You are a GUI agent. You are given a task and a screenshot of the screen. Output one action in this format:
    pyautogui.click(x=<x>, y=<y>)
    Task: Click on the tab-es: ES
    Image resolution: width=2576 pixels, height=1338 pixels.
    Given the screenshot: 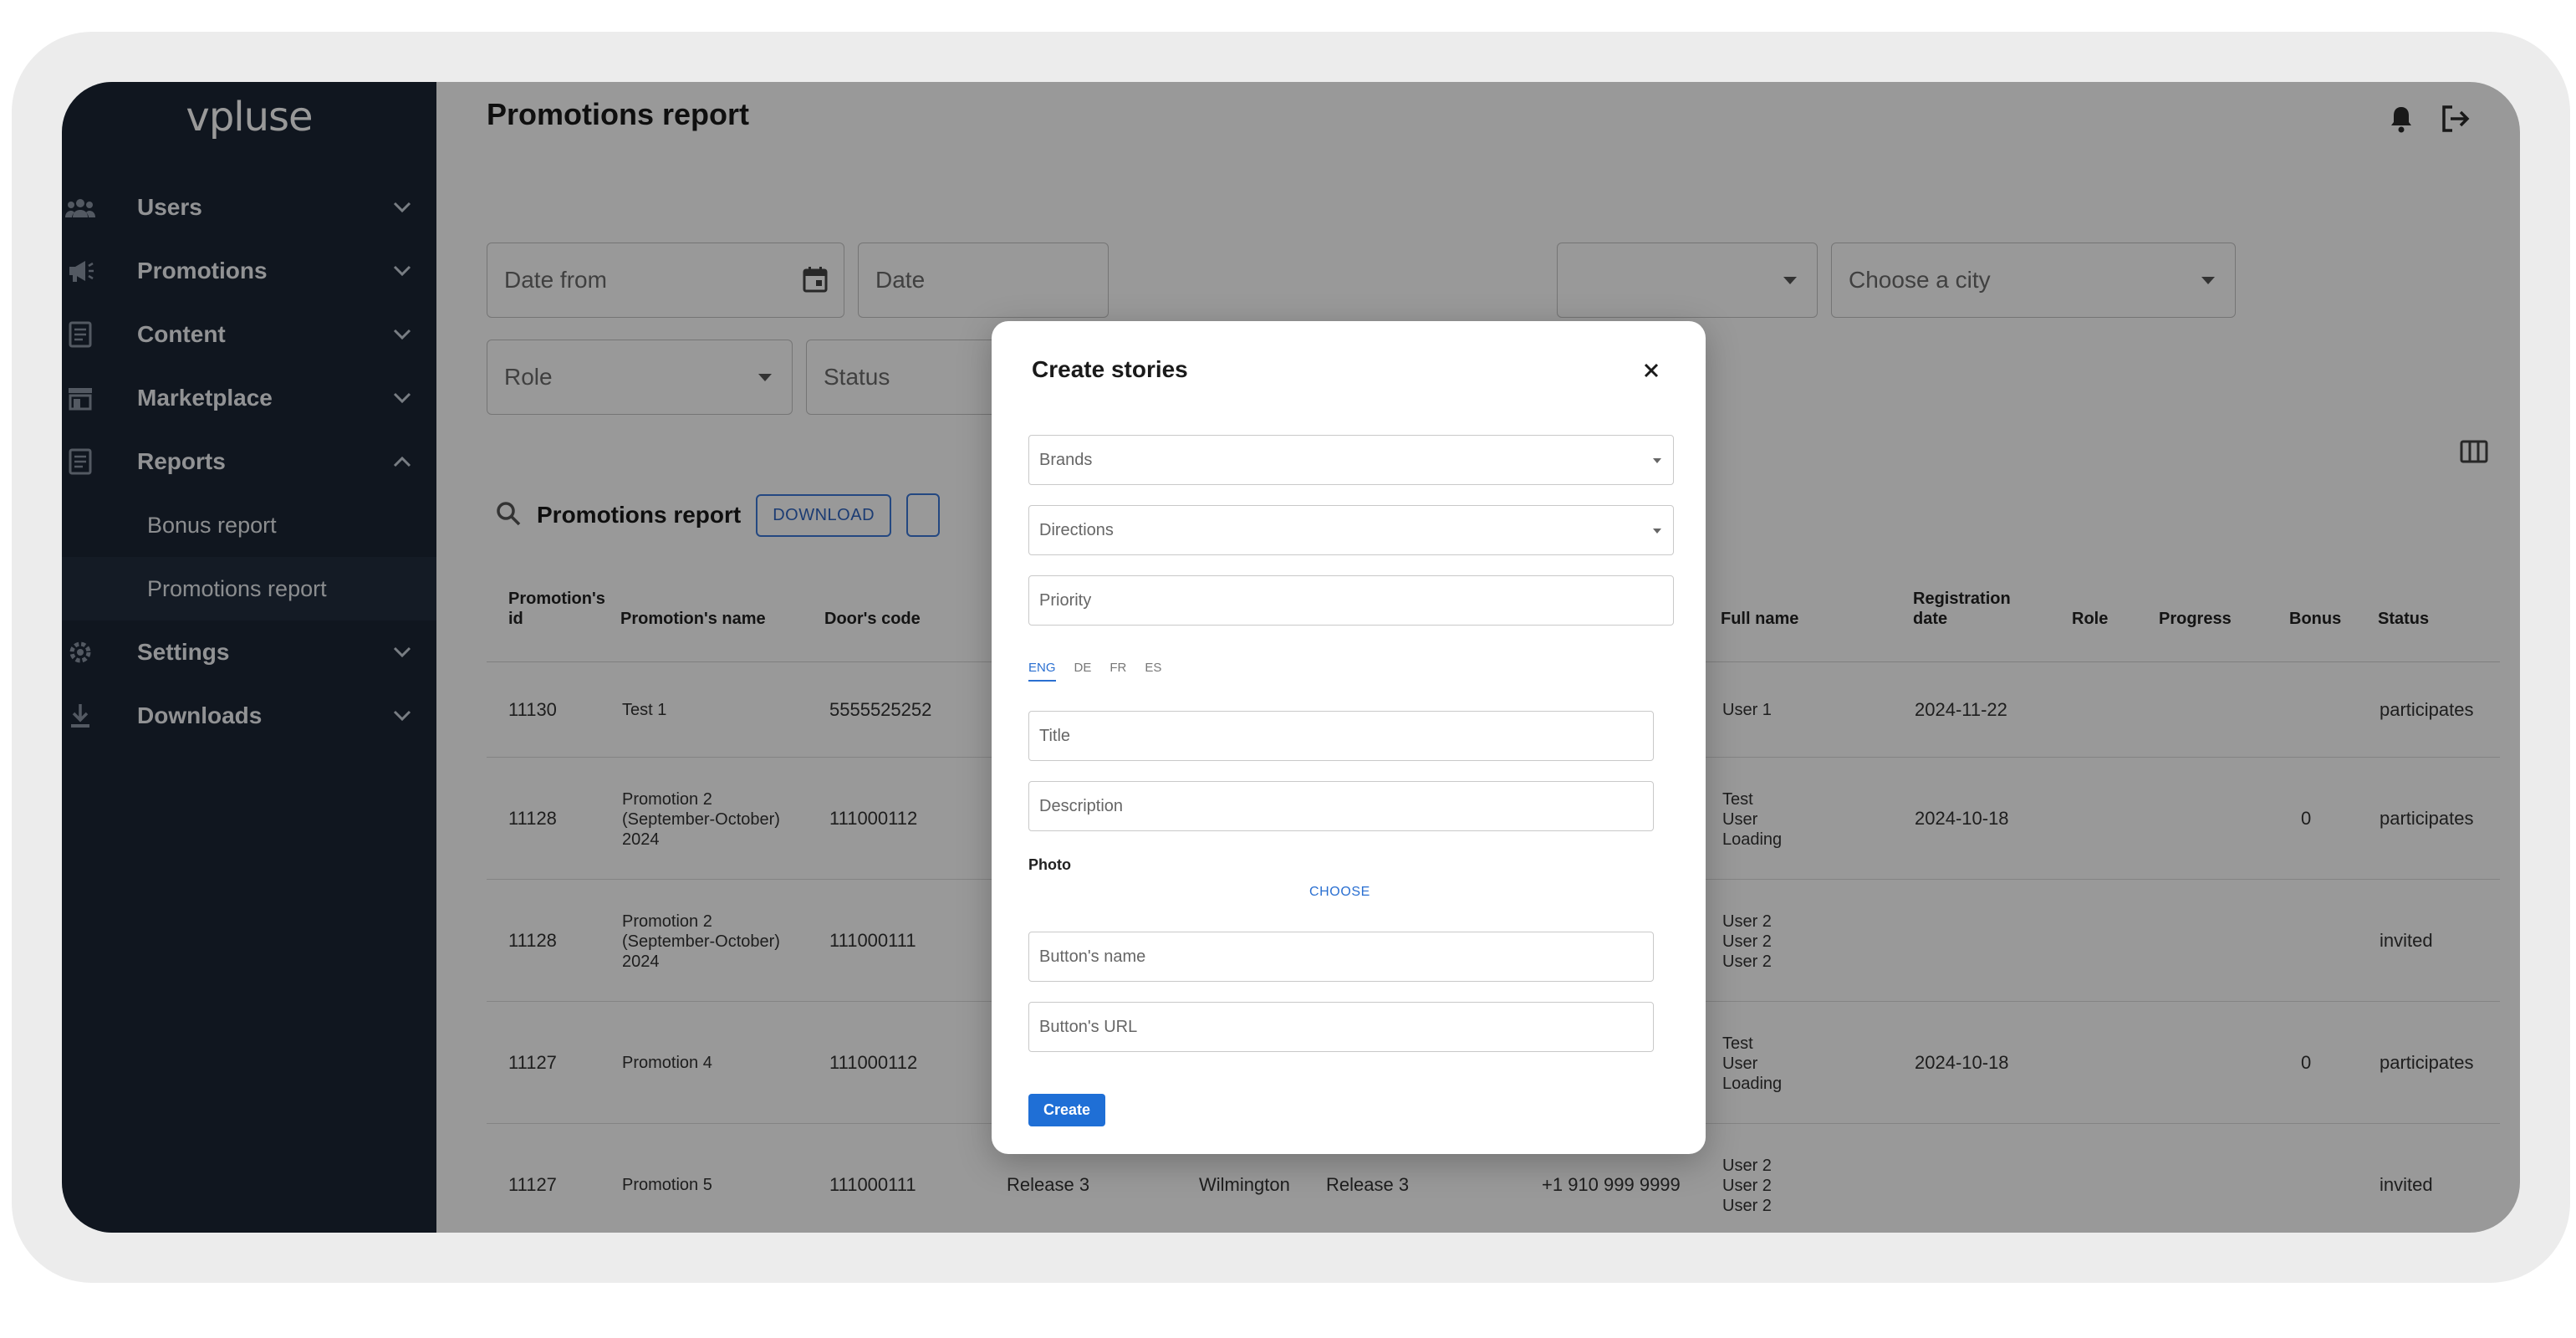 What is the action you would take?
    pyautogui.click(x=1153, y=671)
    